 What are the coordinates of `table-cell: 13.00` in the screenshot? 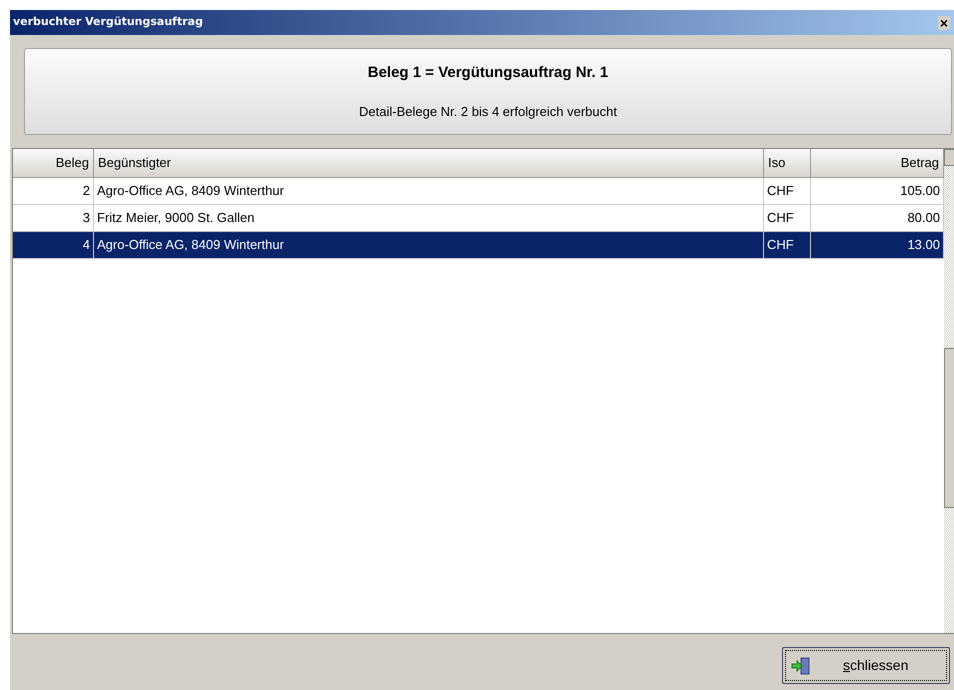 It's located at (877, 245).